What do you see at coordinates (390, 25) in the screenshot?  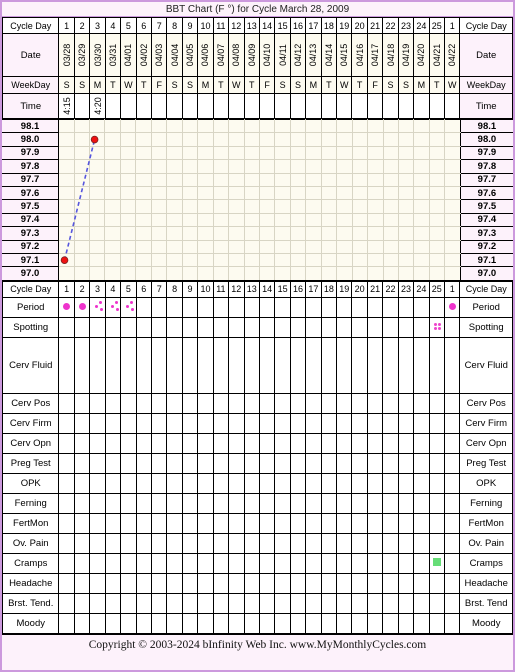 I see `cycle-day-header-22: 22` at bounding box center [390, 25].